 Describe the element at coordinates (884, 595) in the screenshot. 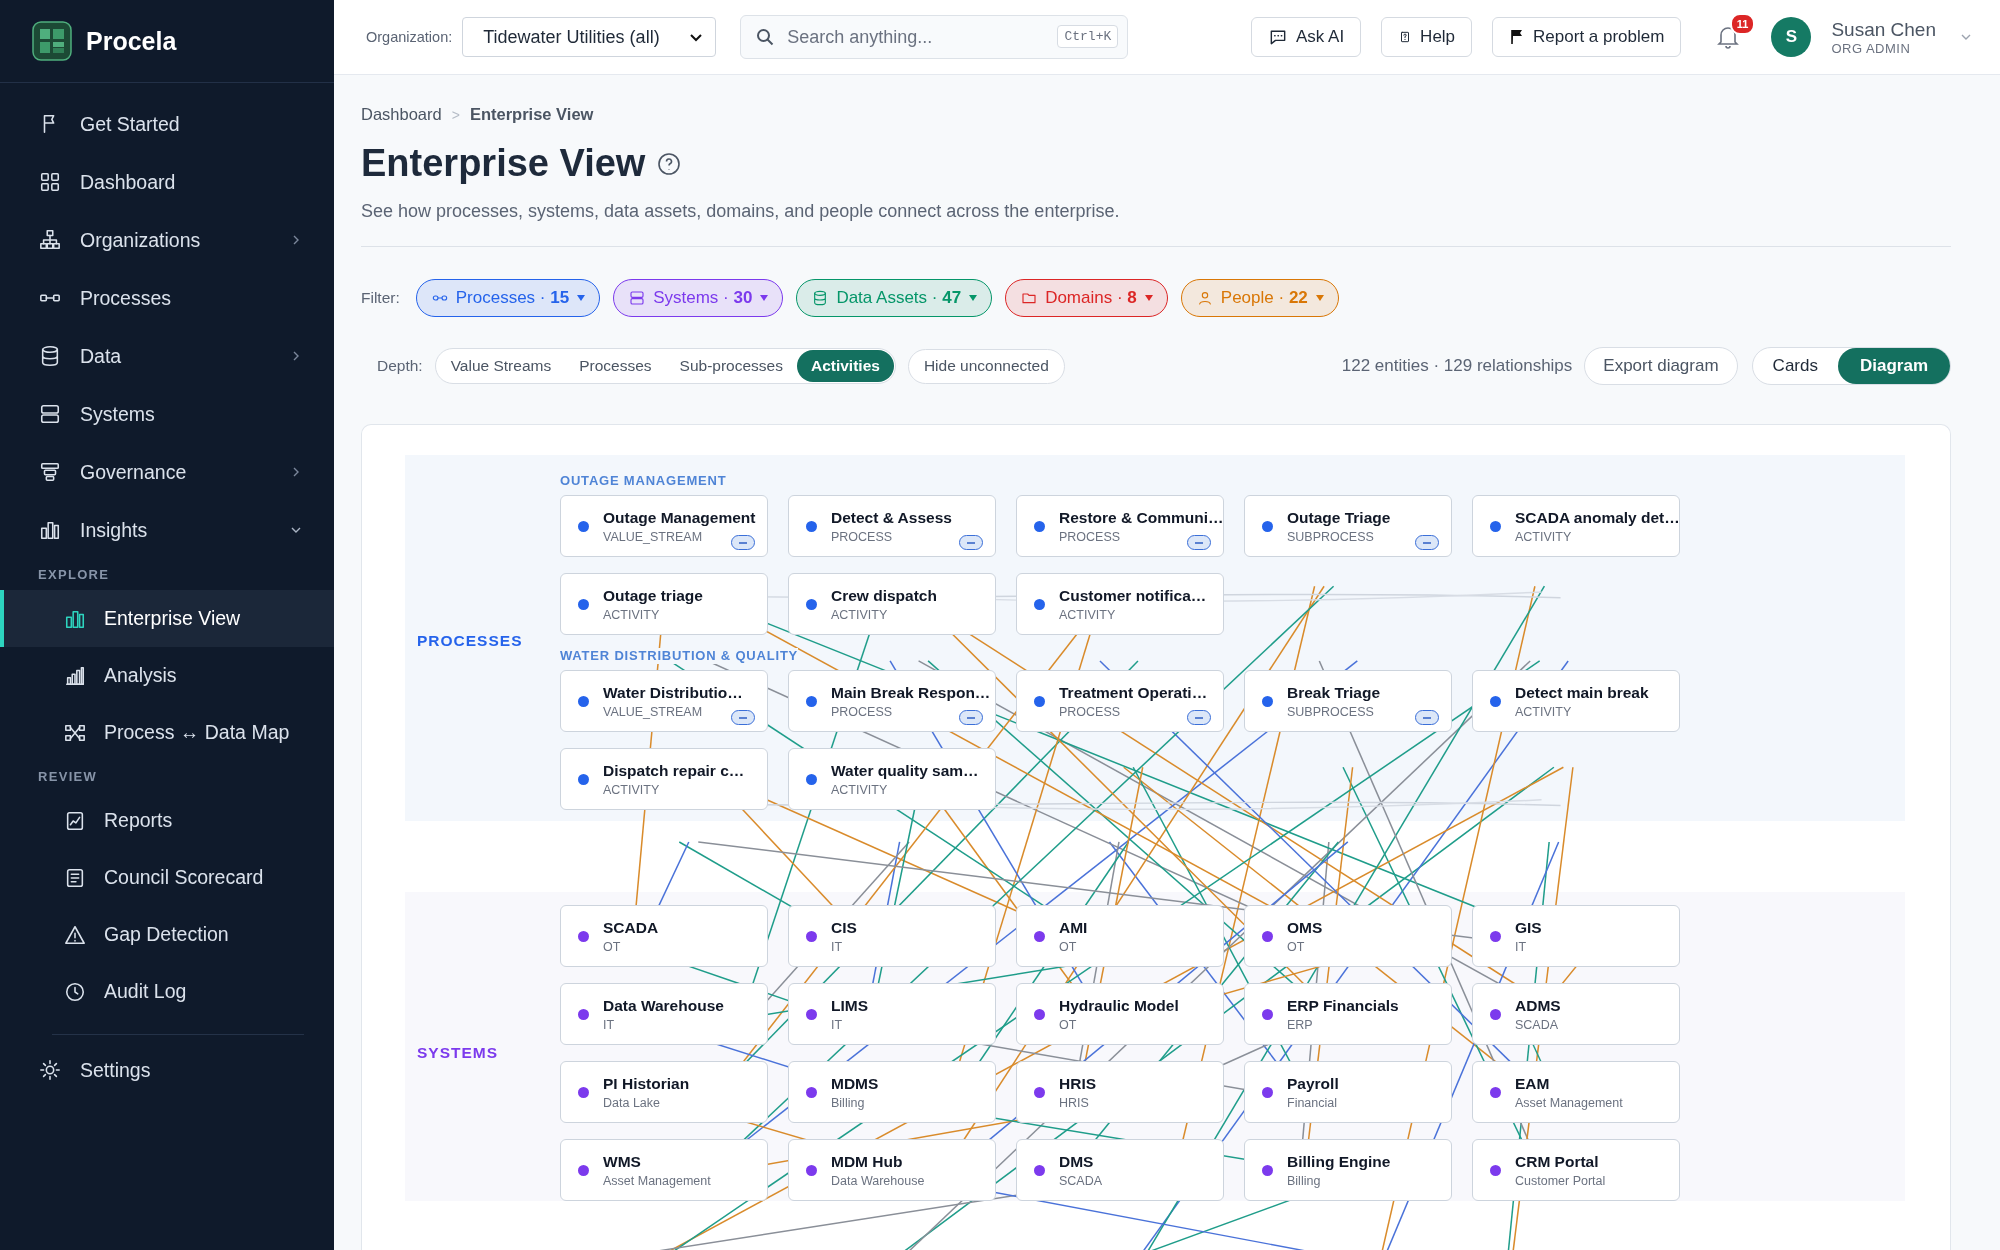

I see `node-name: Crew dispatch` at that location.